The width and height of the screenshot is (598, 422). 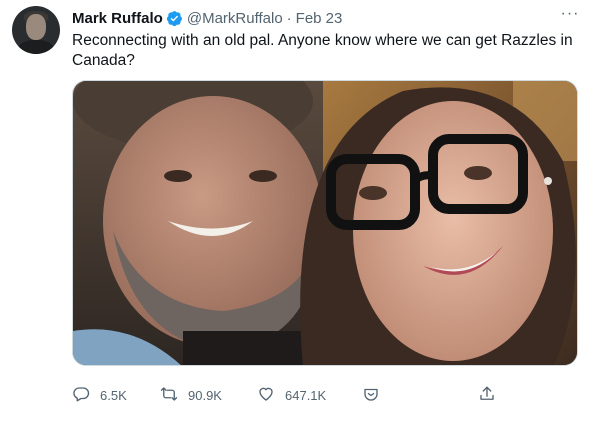 What do you see at coordinates (169, 395) in the screenshot?
I see `retweet-icon` at bounding box center [169, 395].